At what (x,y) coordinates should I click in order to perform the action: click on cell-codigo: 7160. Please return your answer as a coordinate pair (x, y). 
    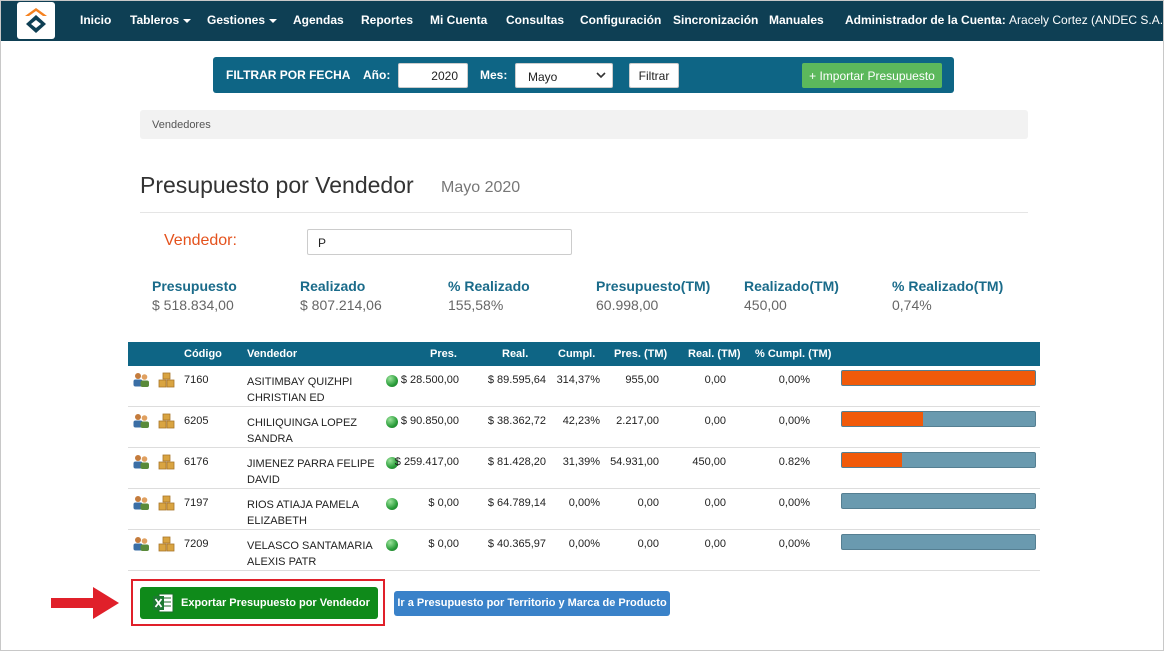
    Looking at the image, I should click on (196, 380).